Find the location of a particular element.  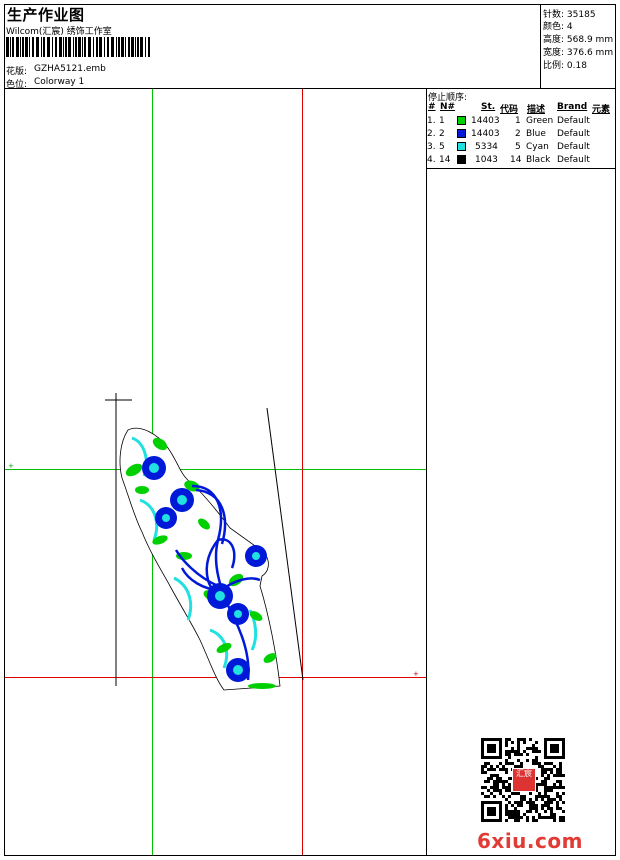

row-desc: Blue is located at coordinates (536, 134).